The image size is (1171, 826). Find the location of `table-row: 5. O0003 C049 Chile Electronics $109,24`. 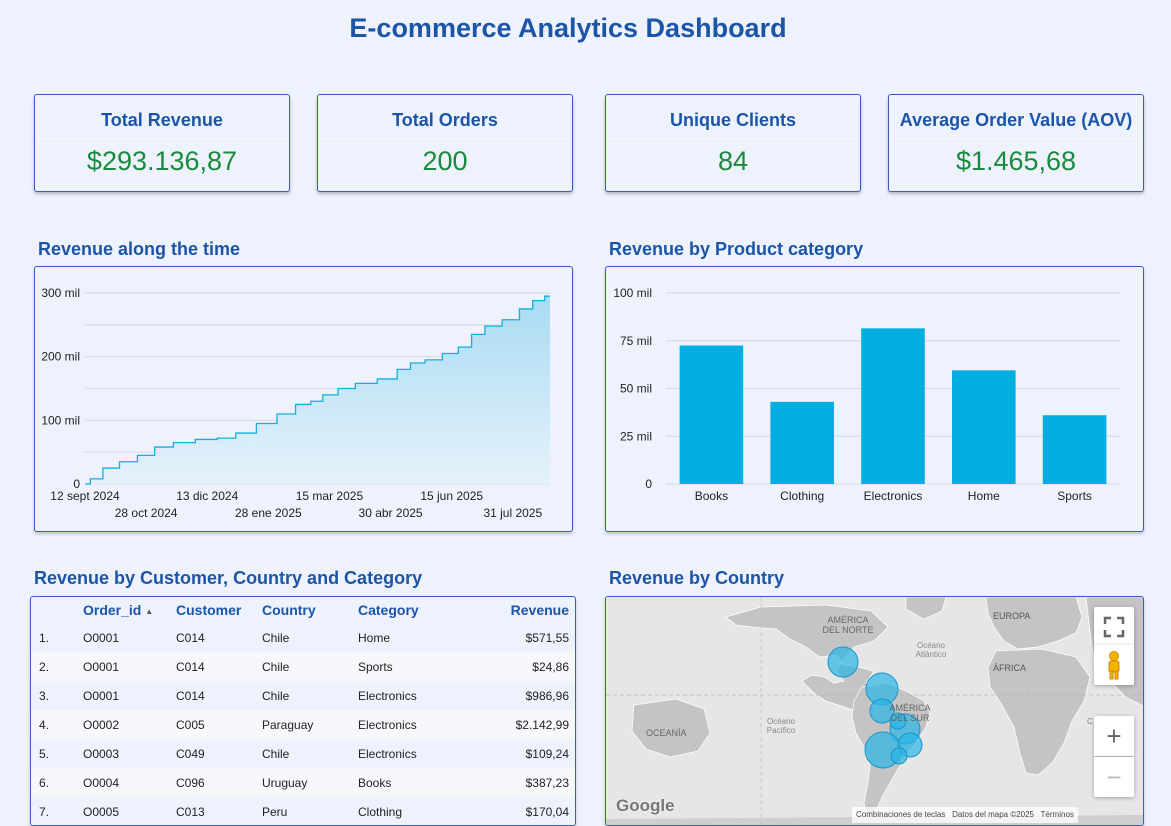

table-row: 5. O0003 C049 Chile Electronics $109,24 is located at coordinates (303, 753).